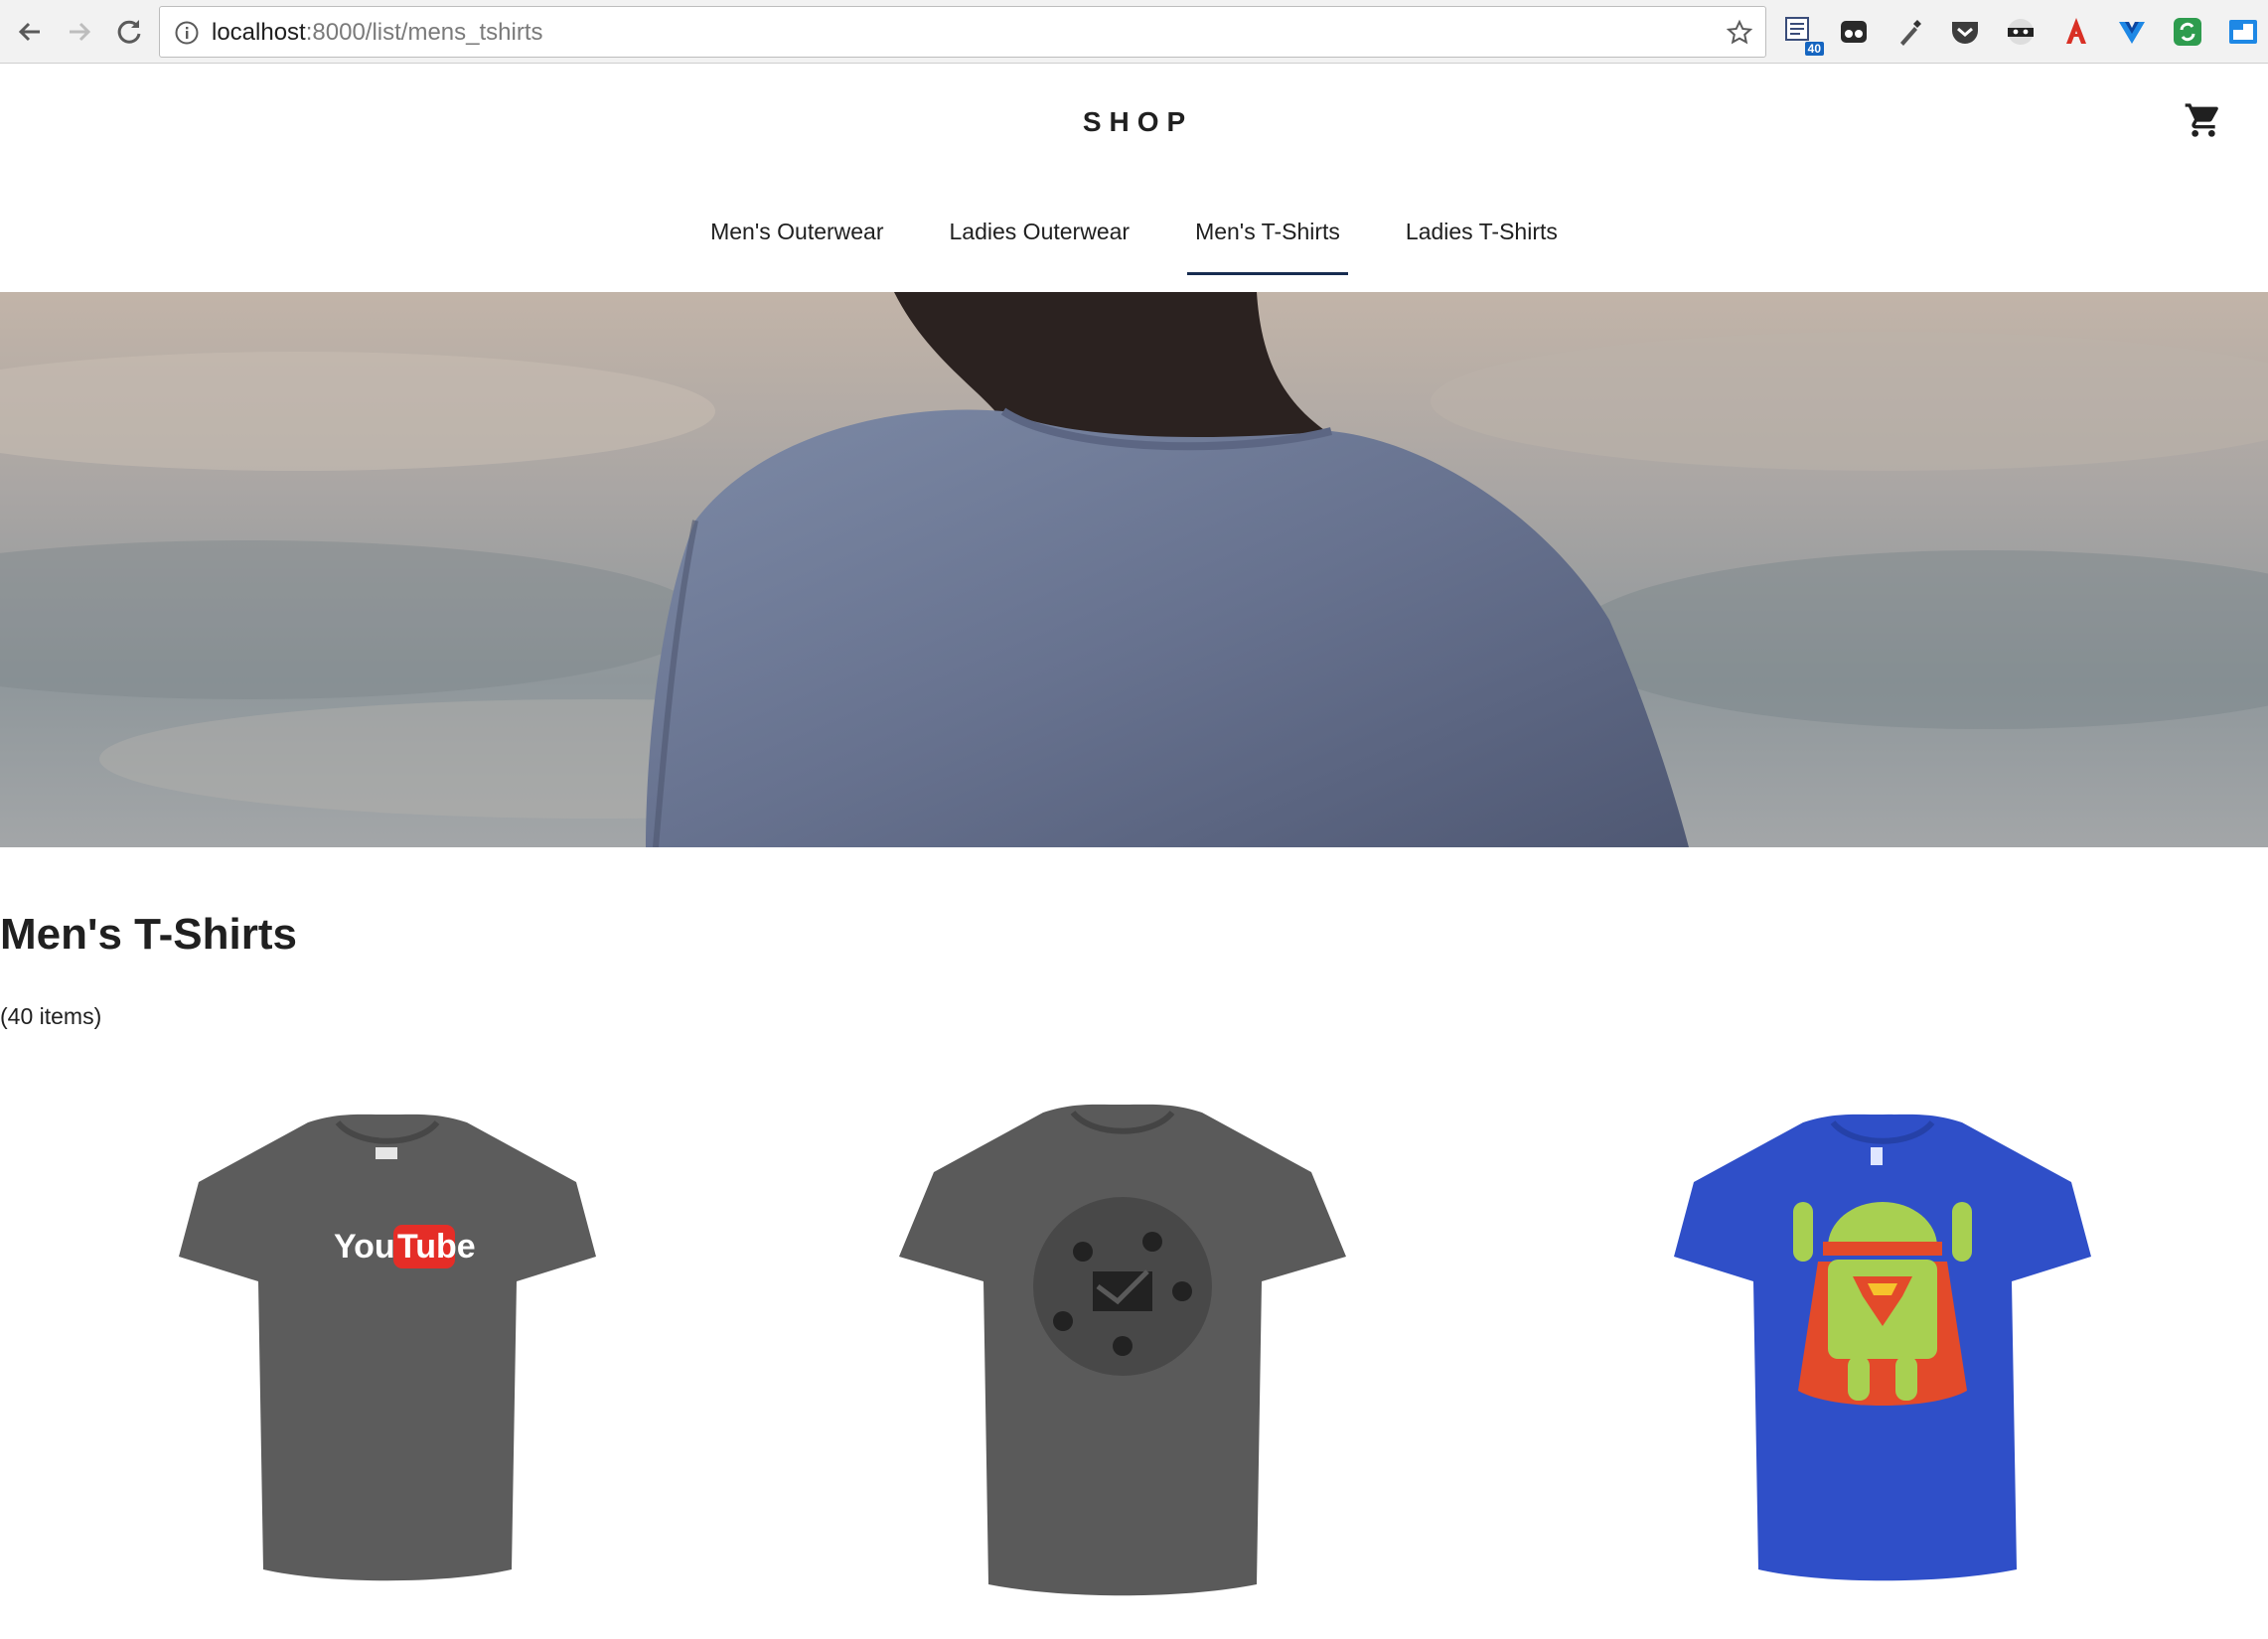 Image resolution: width=2268 pixels, height=1639 pixels. Describe the element at coordinates (962, 32) in the screenshot. I see `address-bar: localhost:8000/list/mens_tshirts` at that location.